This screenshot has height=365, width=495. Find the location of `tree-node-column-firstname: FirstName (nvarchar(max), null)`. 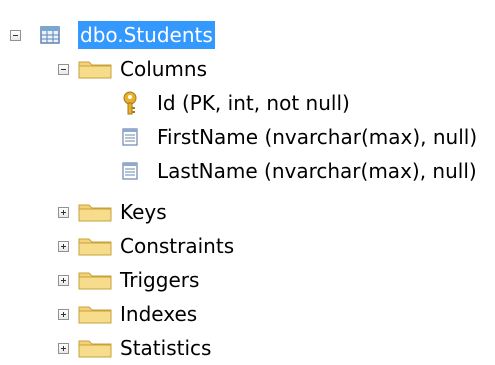

tree-node-column-firstname: FirstName (nvarchar(max), null) is located at coordinates (247, 137).